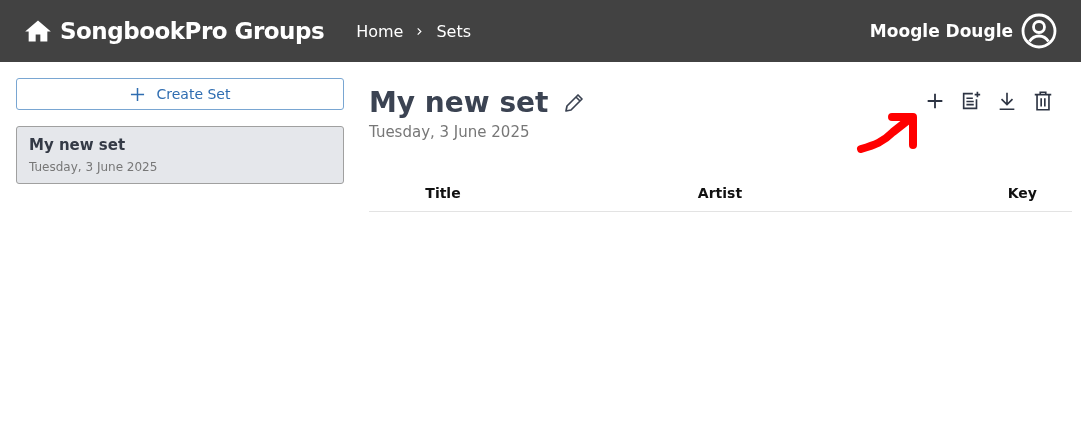 This screenshot has height=421, width=1081. What do you see at coordinates (1043, 101) in the screenshot?
I see `trash-icon` at bounding box center [1043, 101].